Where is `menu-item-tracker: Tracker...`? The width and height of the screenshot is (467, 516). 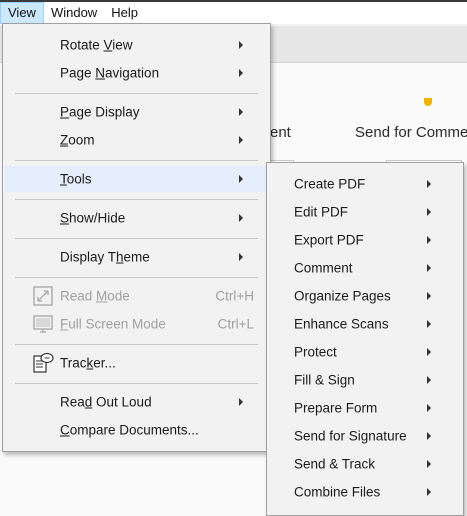
menu-item-tracker: Tracker... is located at coordinates (136, 363).